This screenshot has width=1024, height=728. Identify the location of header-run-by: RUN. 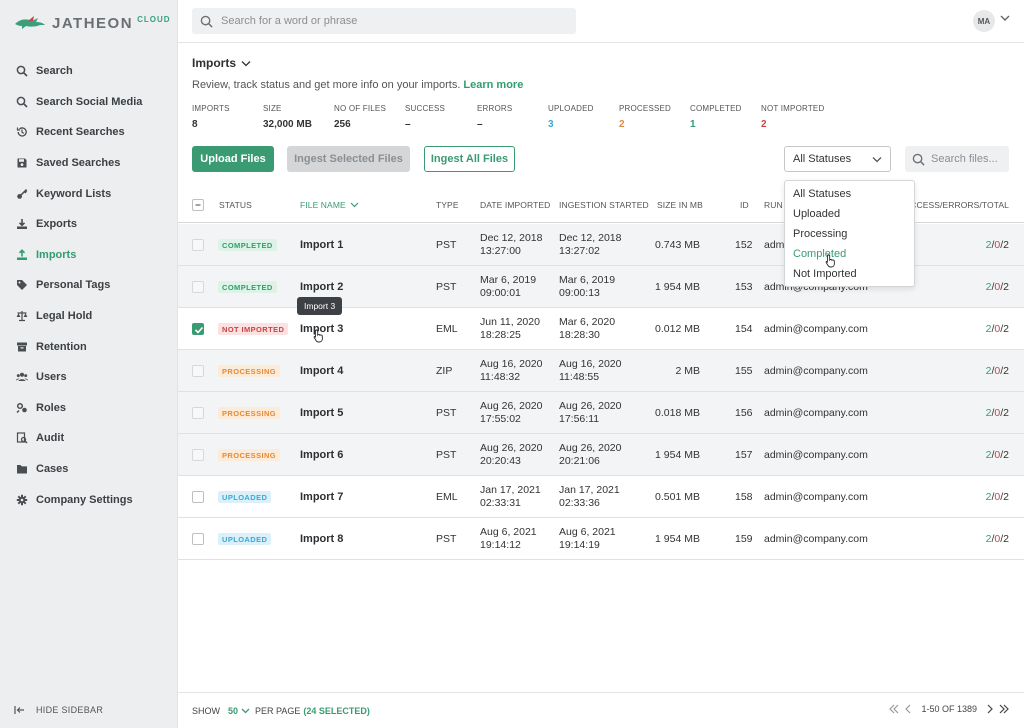
(773, 205).